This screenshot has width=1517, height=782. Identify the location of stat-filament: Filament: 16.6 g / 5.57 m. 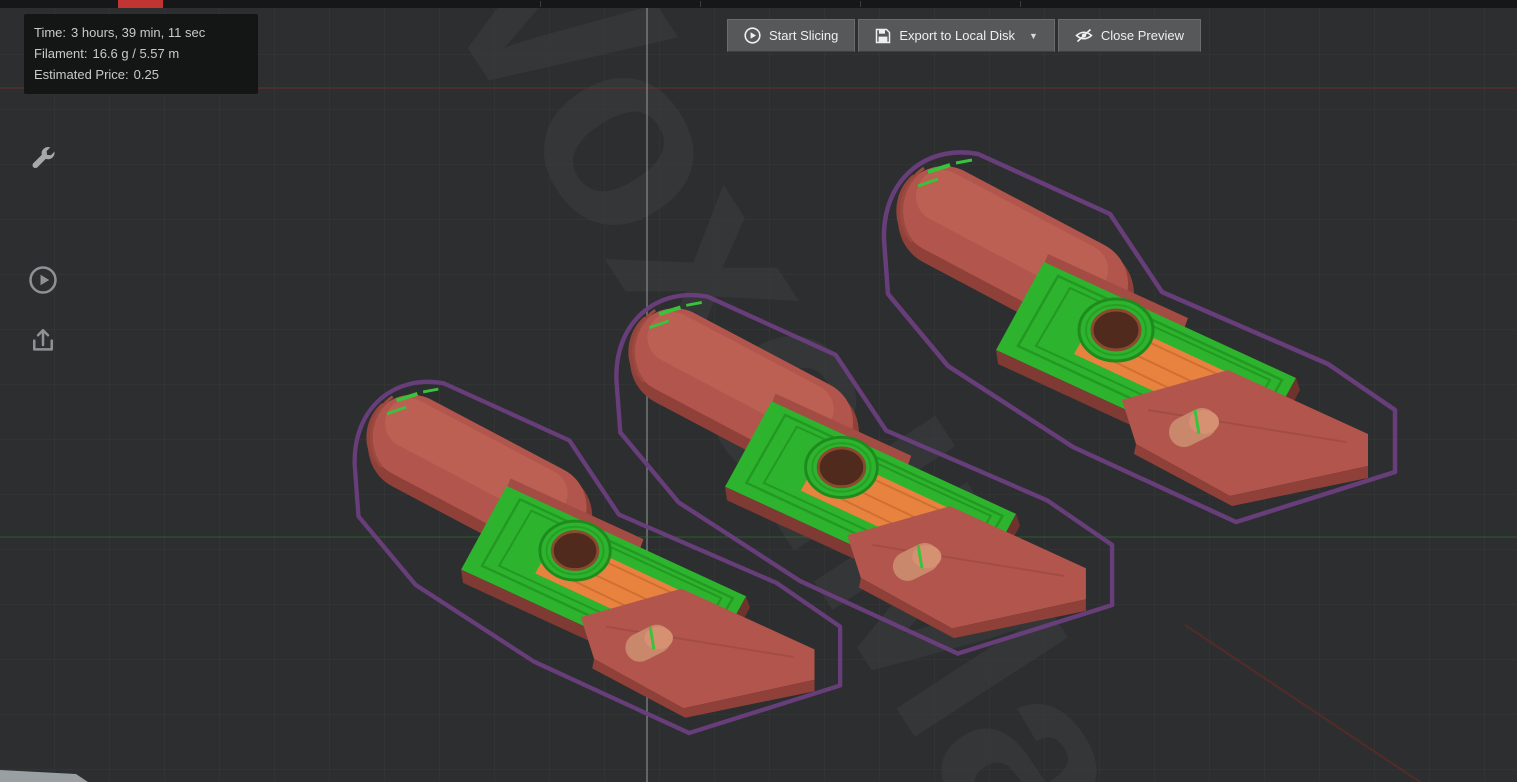
(140, 53).